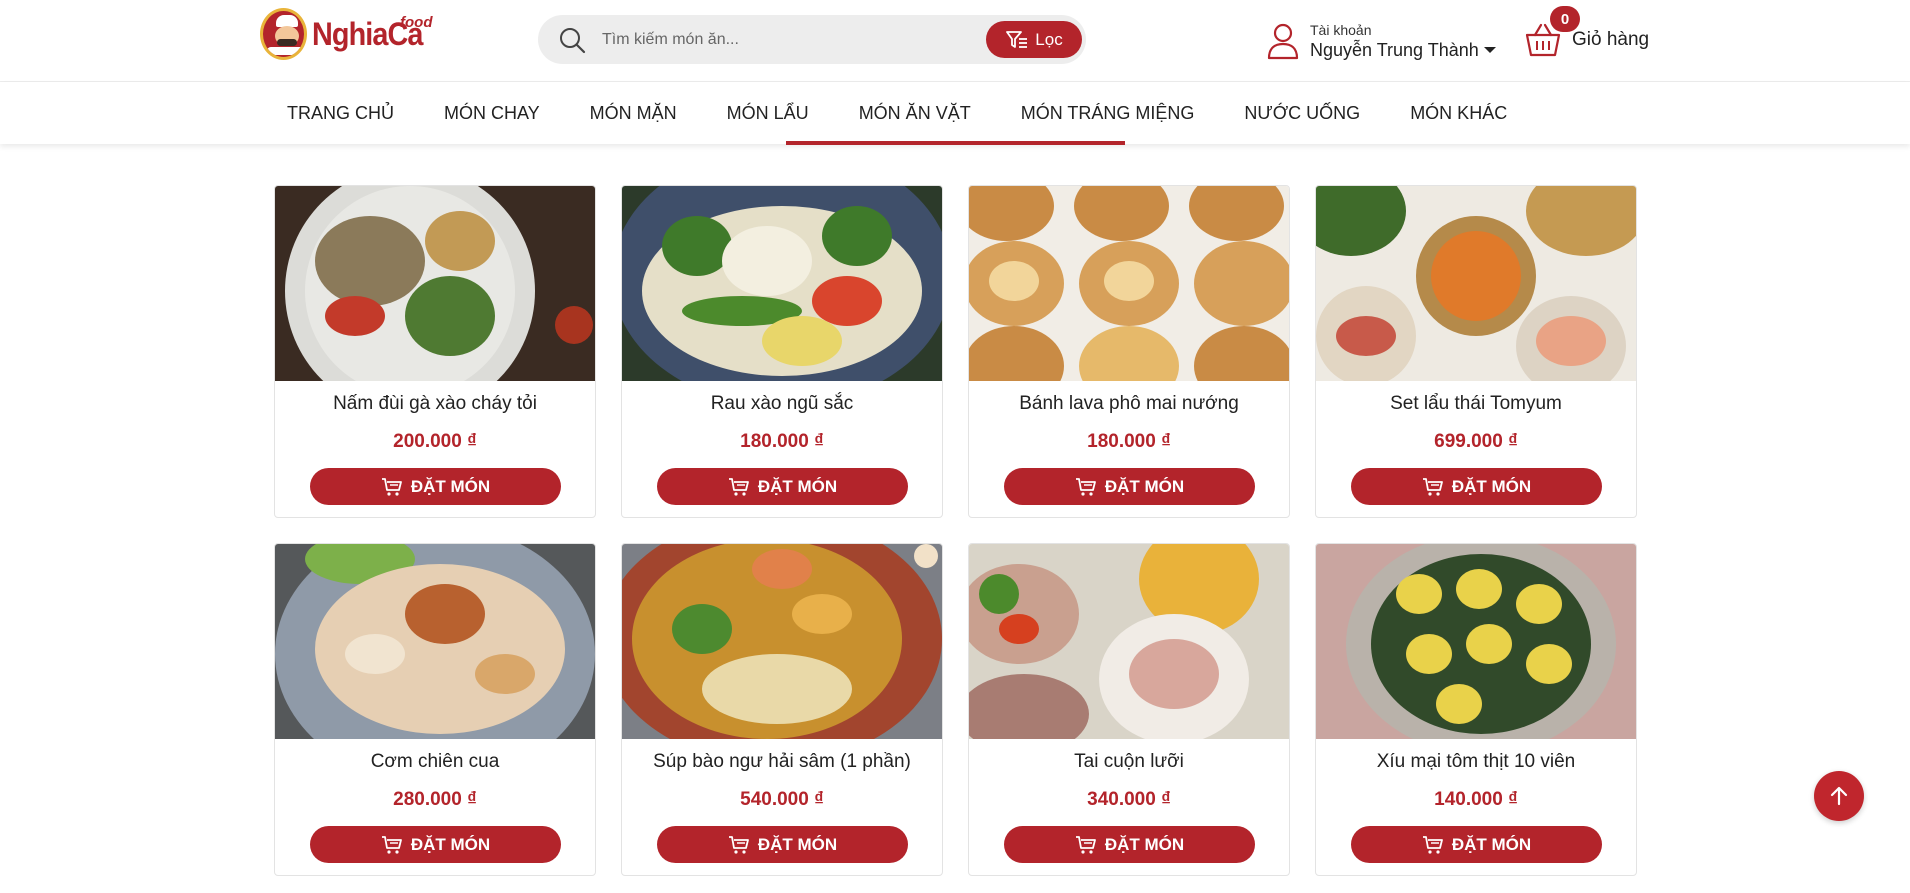 This screenshot has height=893, width=1910. I want to click on account-menu: Tài khoản Nguyễn Trung Thành, so click(1381, 41).